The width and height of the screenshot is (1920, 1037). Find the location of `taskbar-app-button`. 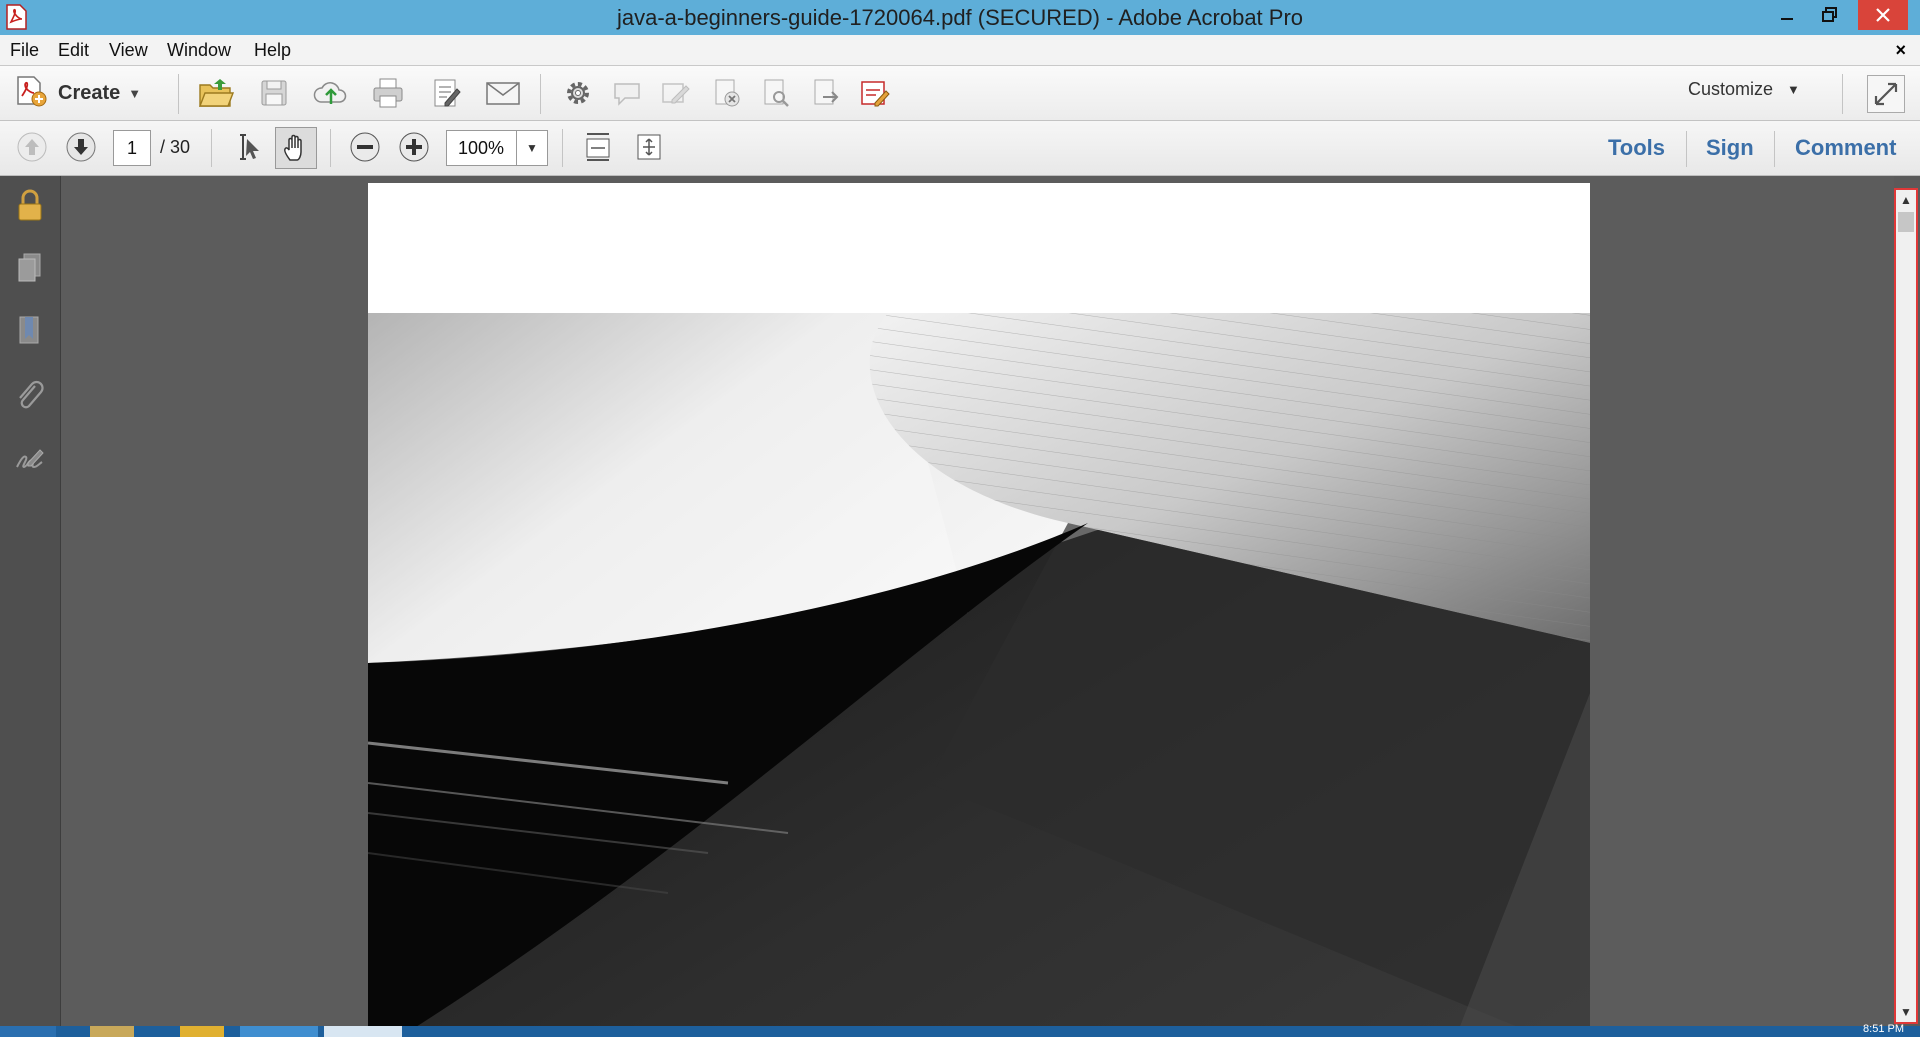

taskbar-app-button is located at coordinates (279, 1031).